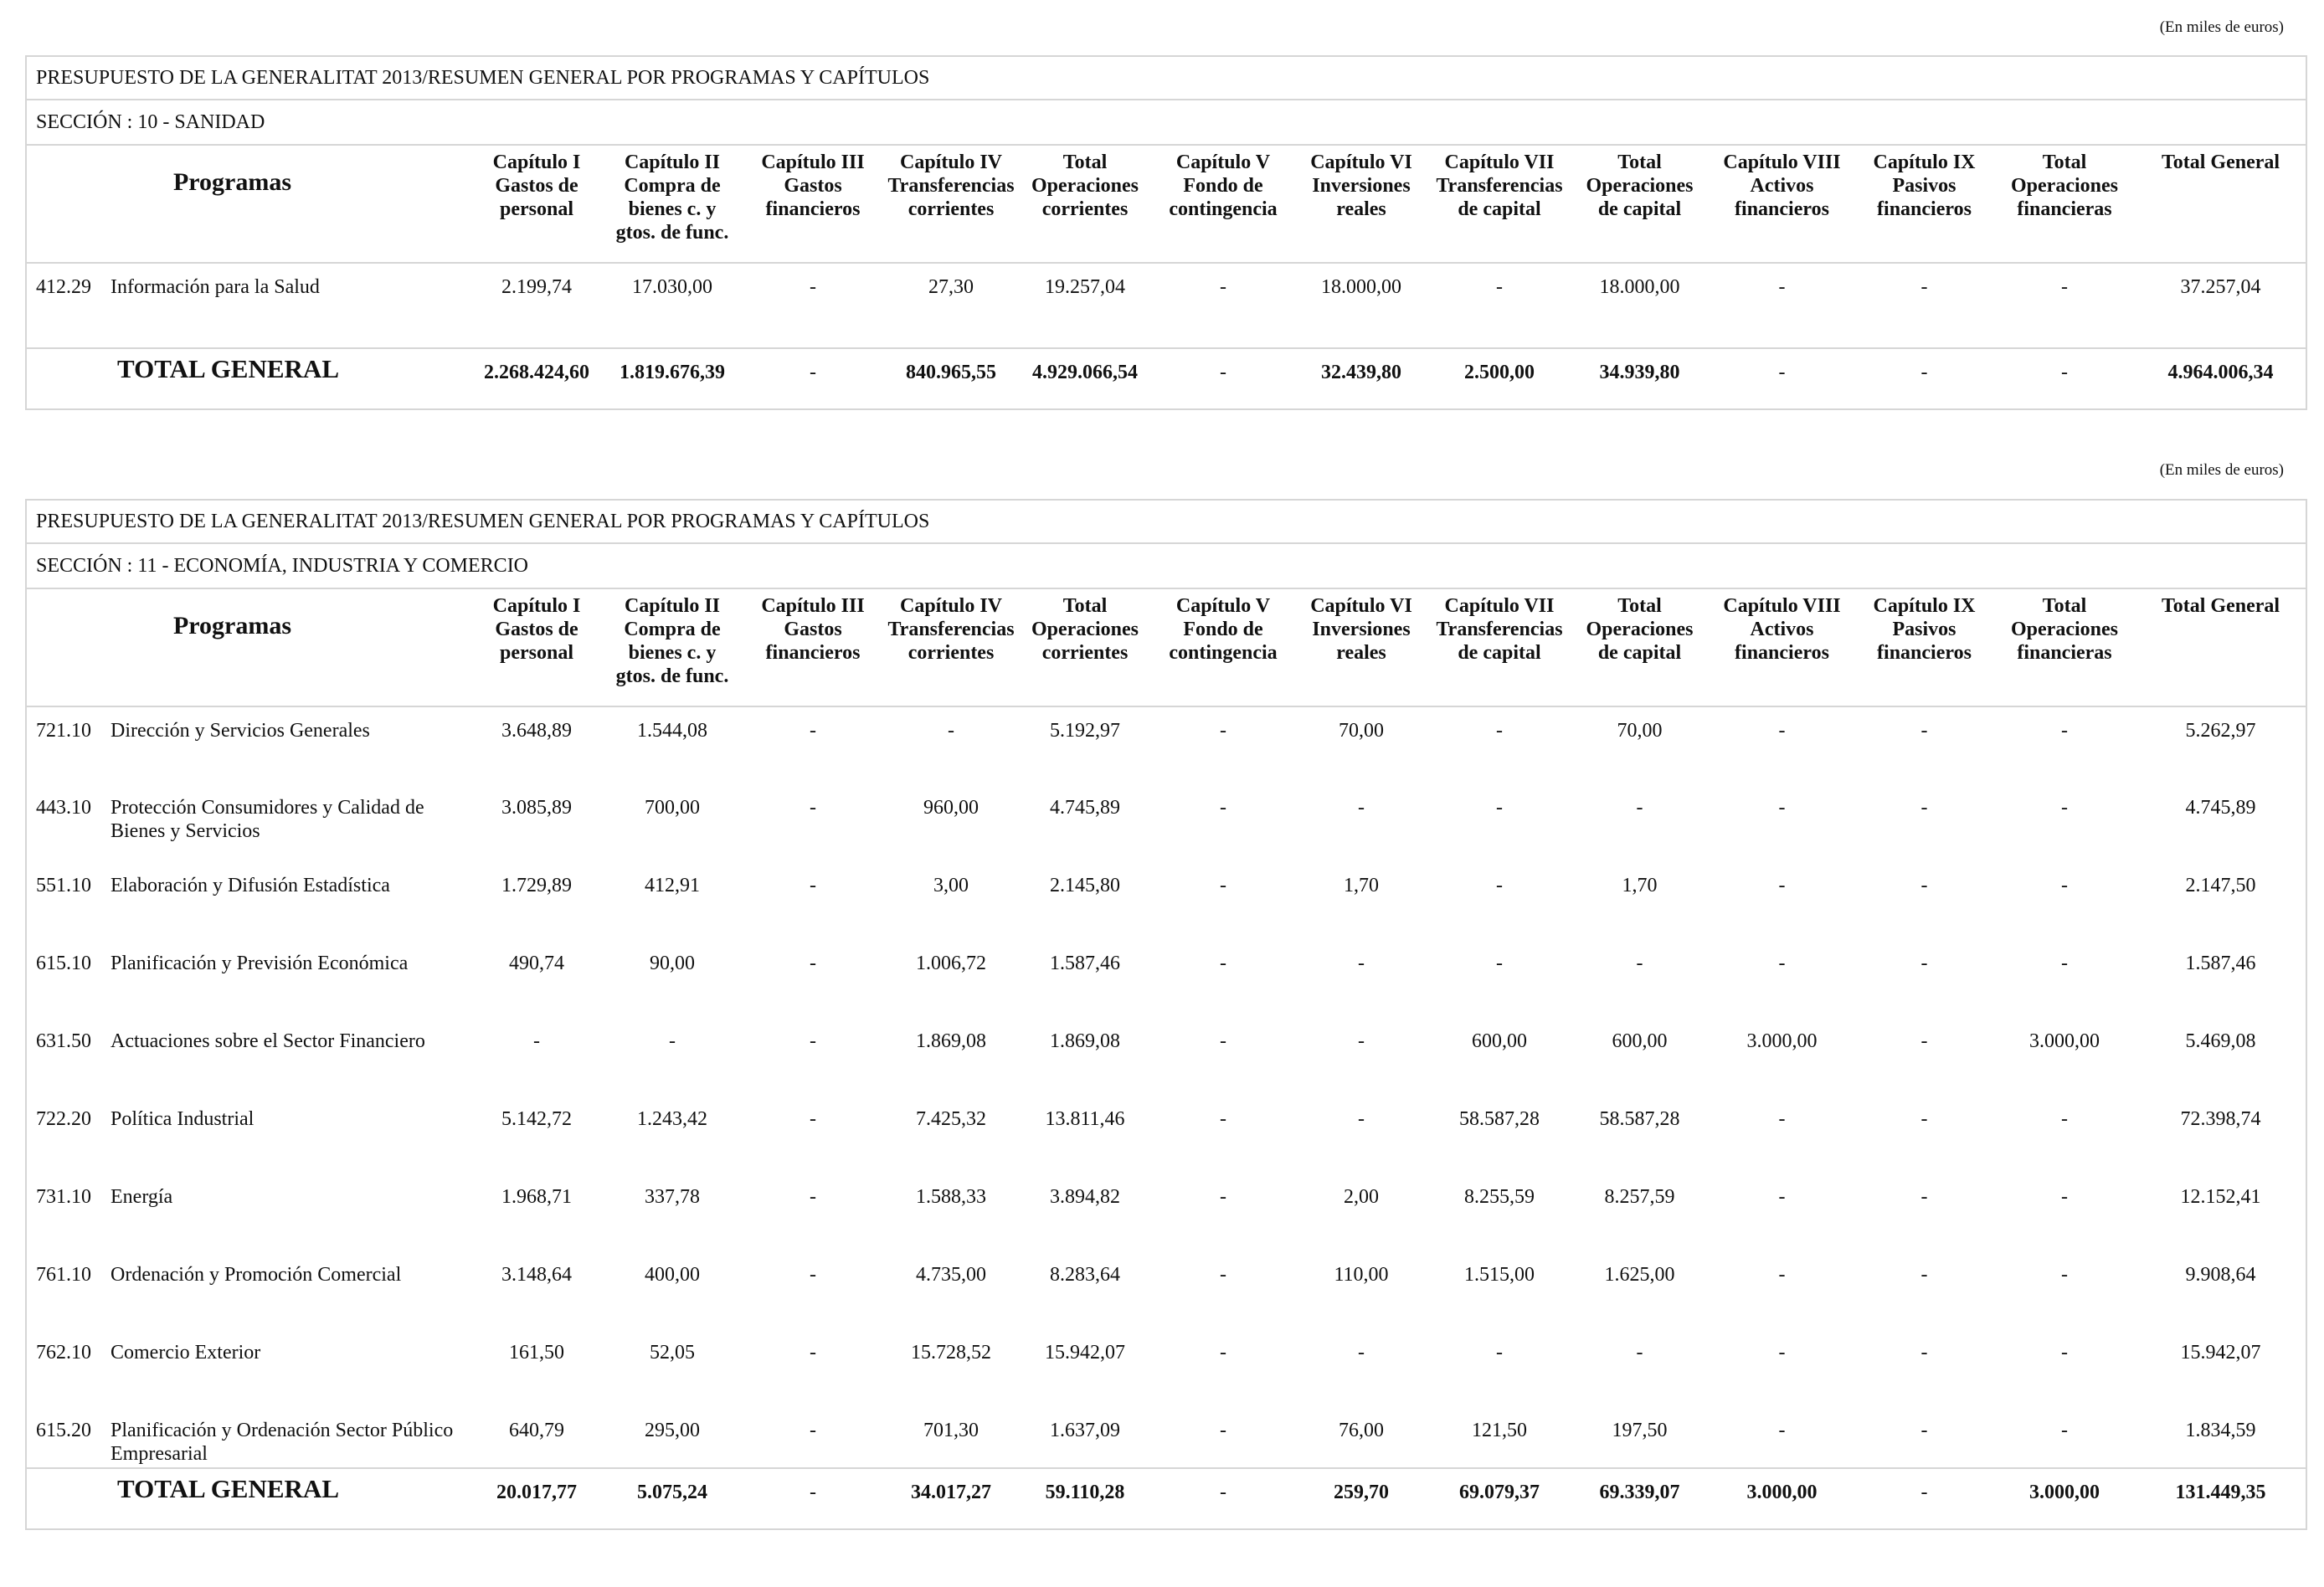  Describe the element at coordinates (1085, 731) in the screenshot. I see `cell-value: 5.192,97` at that location.